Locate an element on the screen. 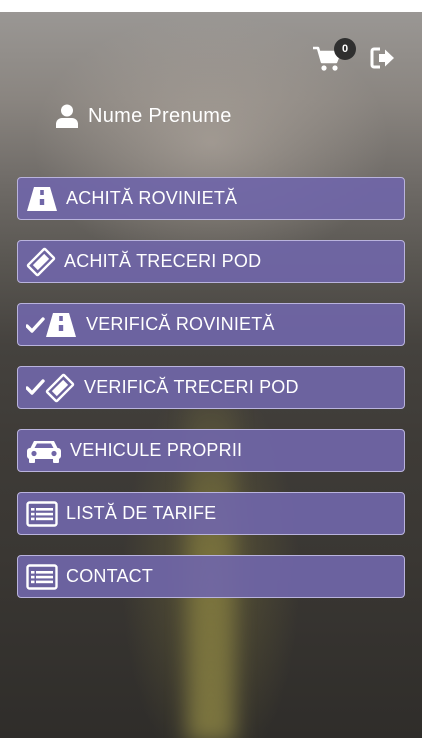 The width and height of the screenshot is (422, 750). check-ticket-icon is located at coordinates (51, 387).